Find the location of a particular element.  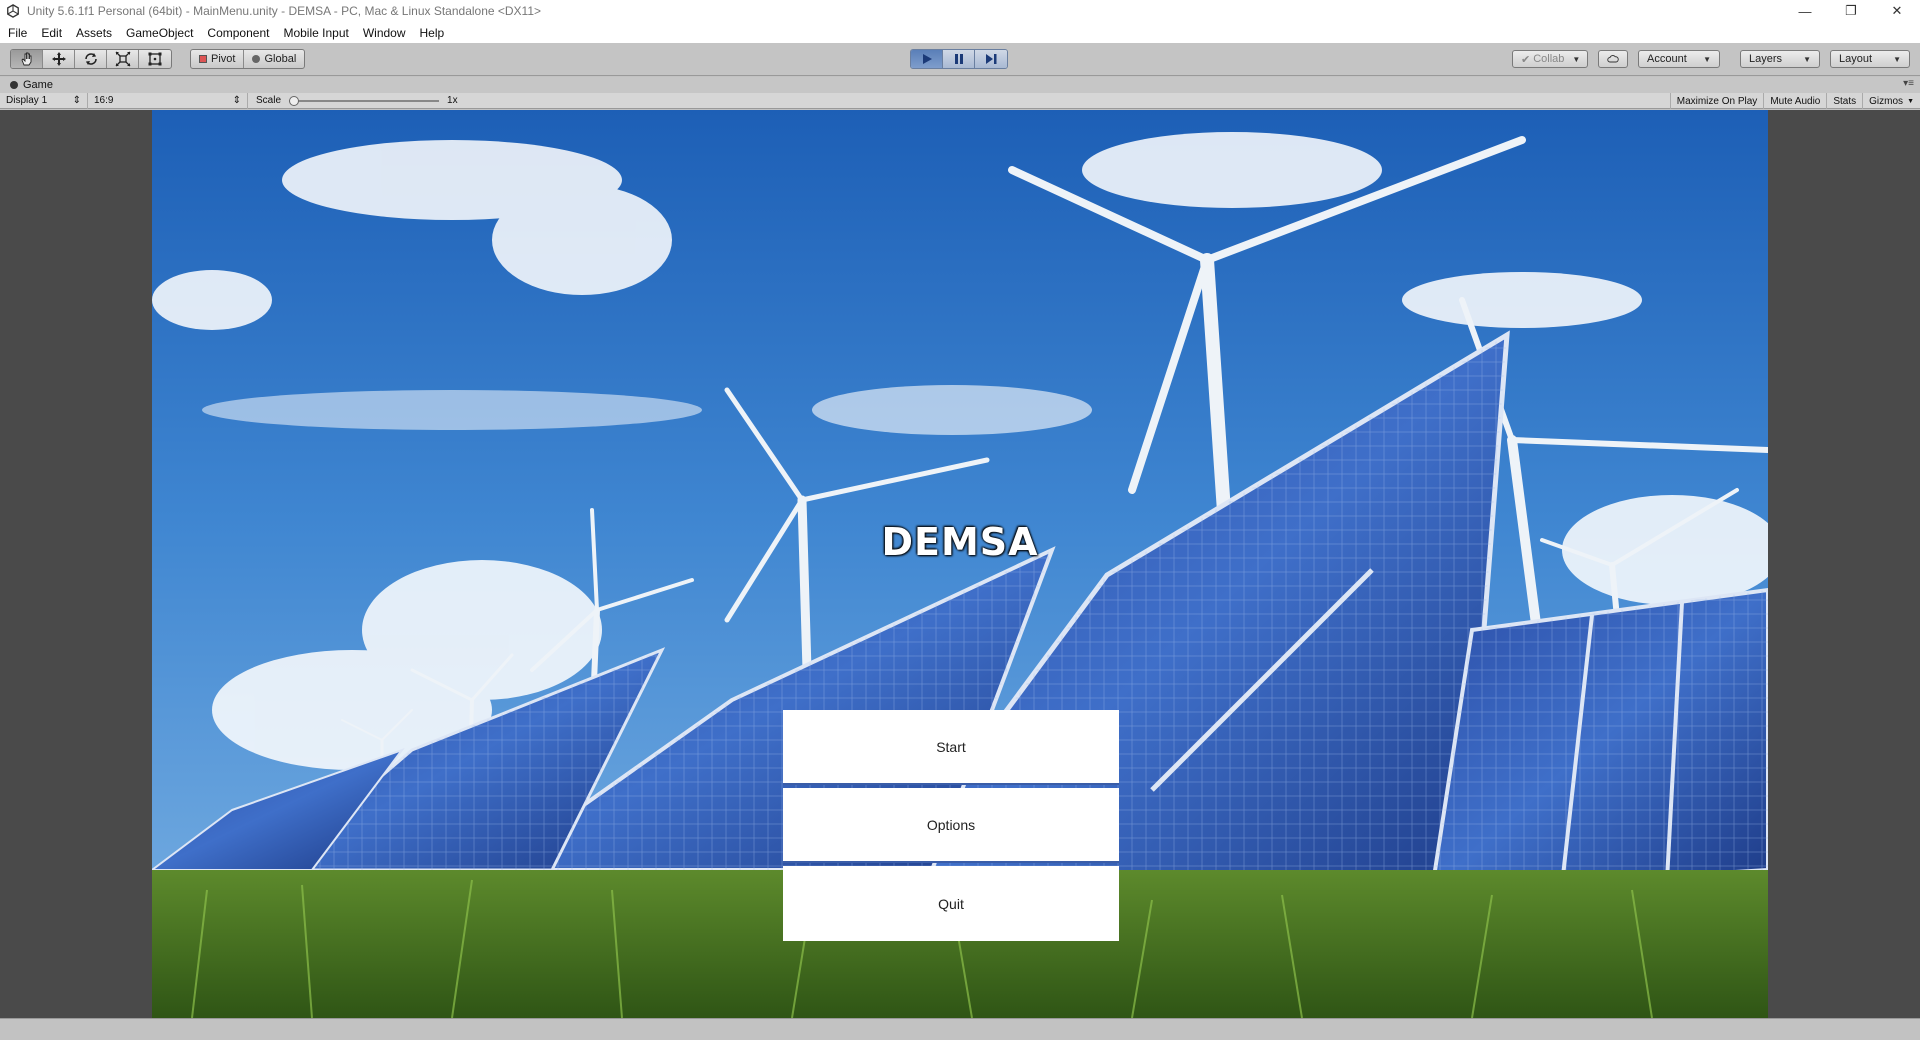

options-button: Options is located at coordinates (951, 825).